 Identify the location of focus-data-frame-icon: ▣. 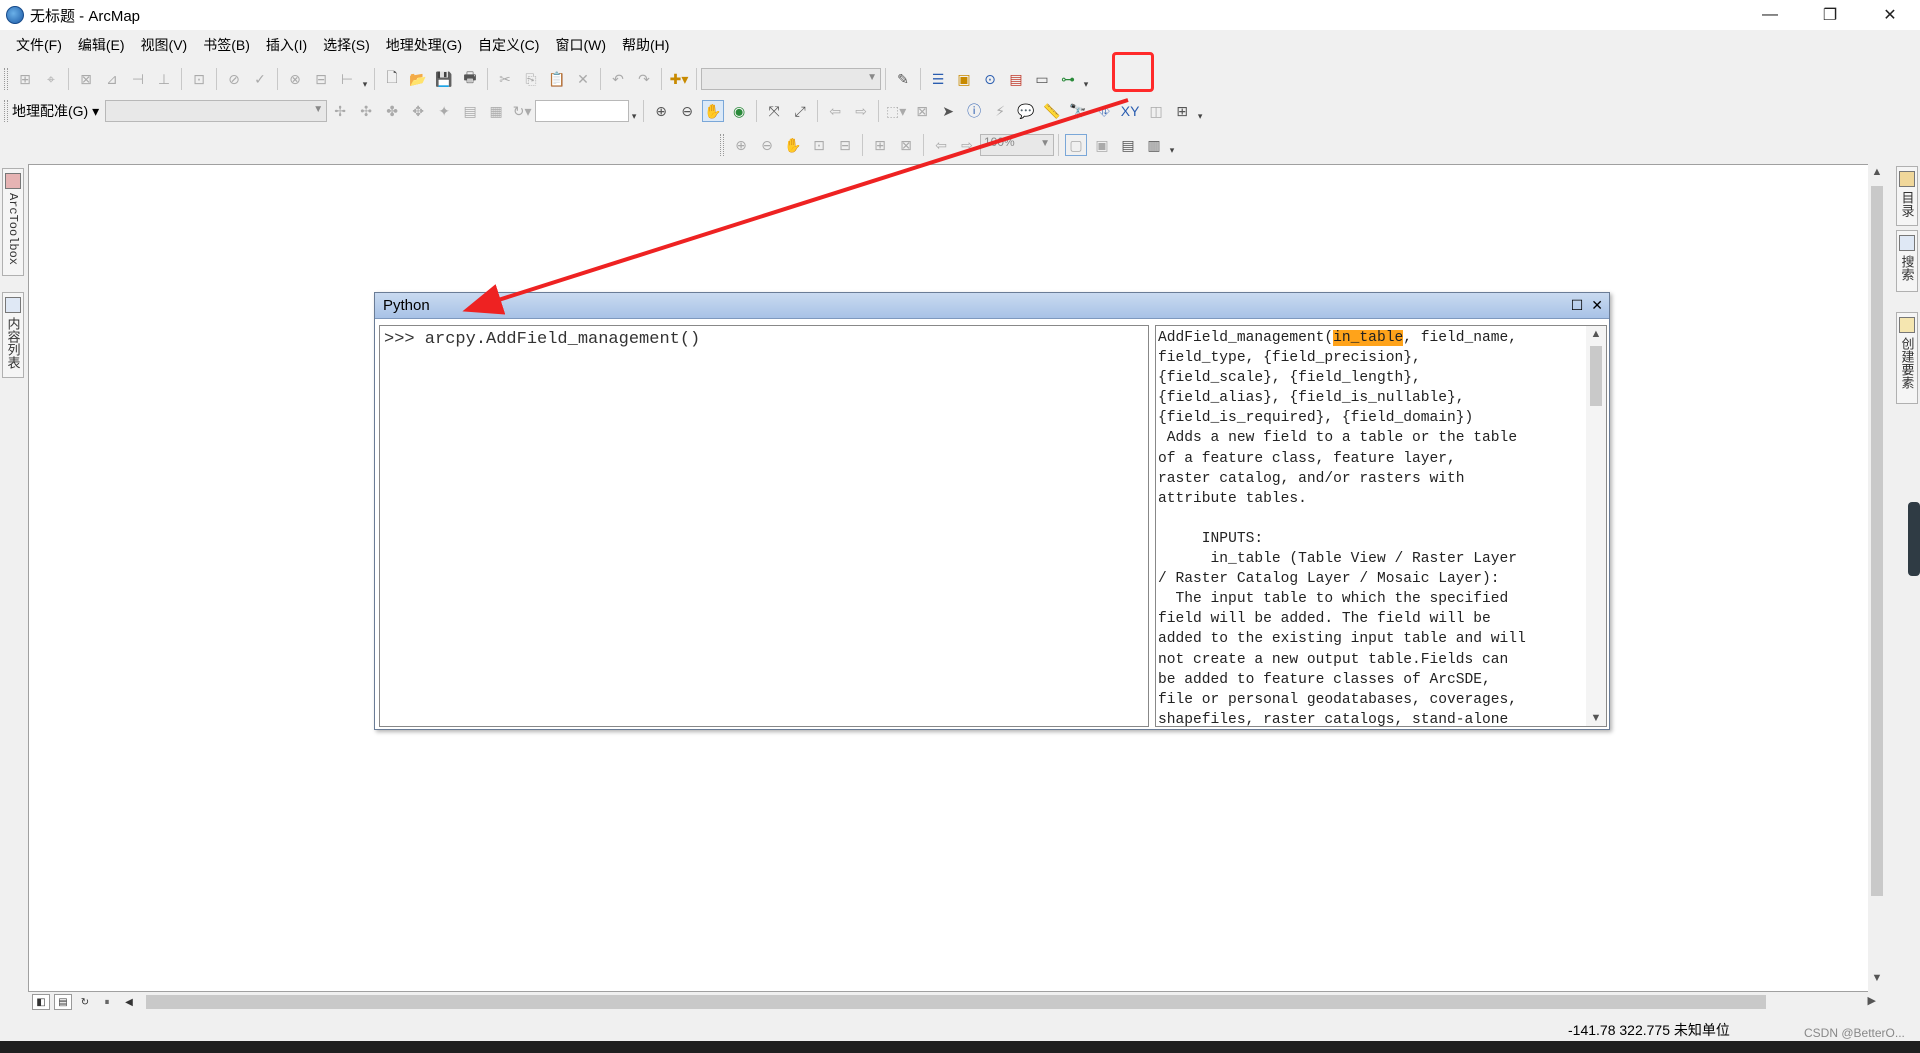
(1102, 145).